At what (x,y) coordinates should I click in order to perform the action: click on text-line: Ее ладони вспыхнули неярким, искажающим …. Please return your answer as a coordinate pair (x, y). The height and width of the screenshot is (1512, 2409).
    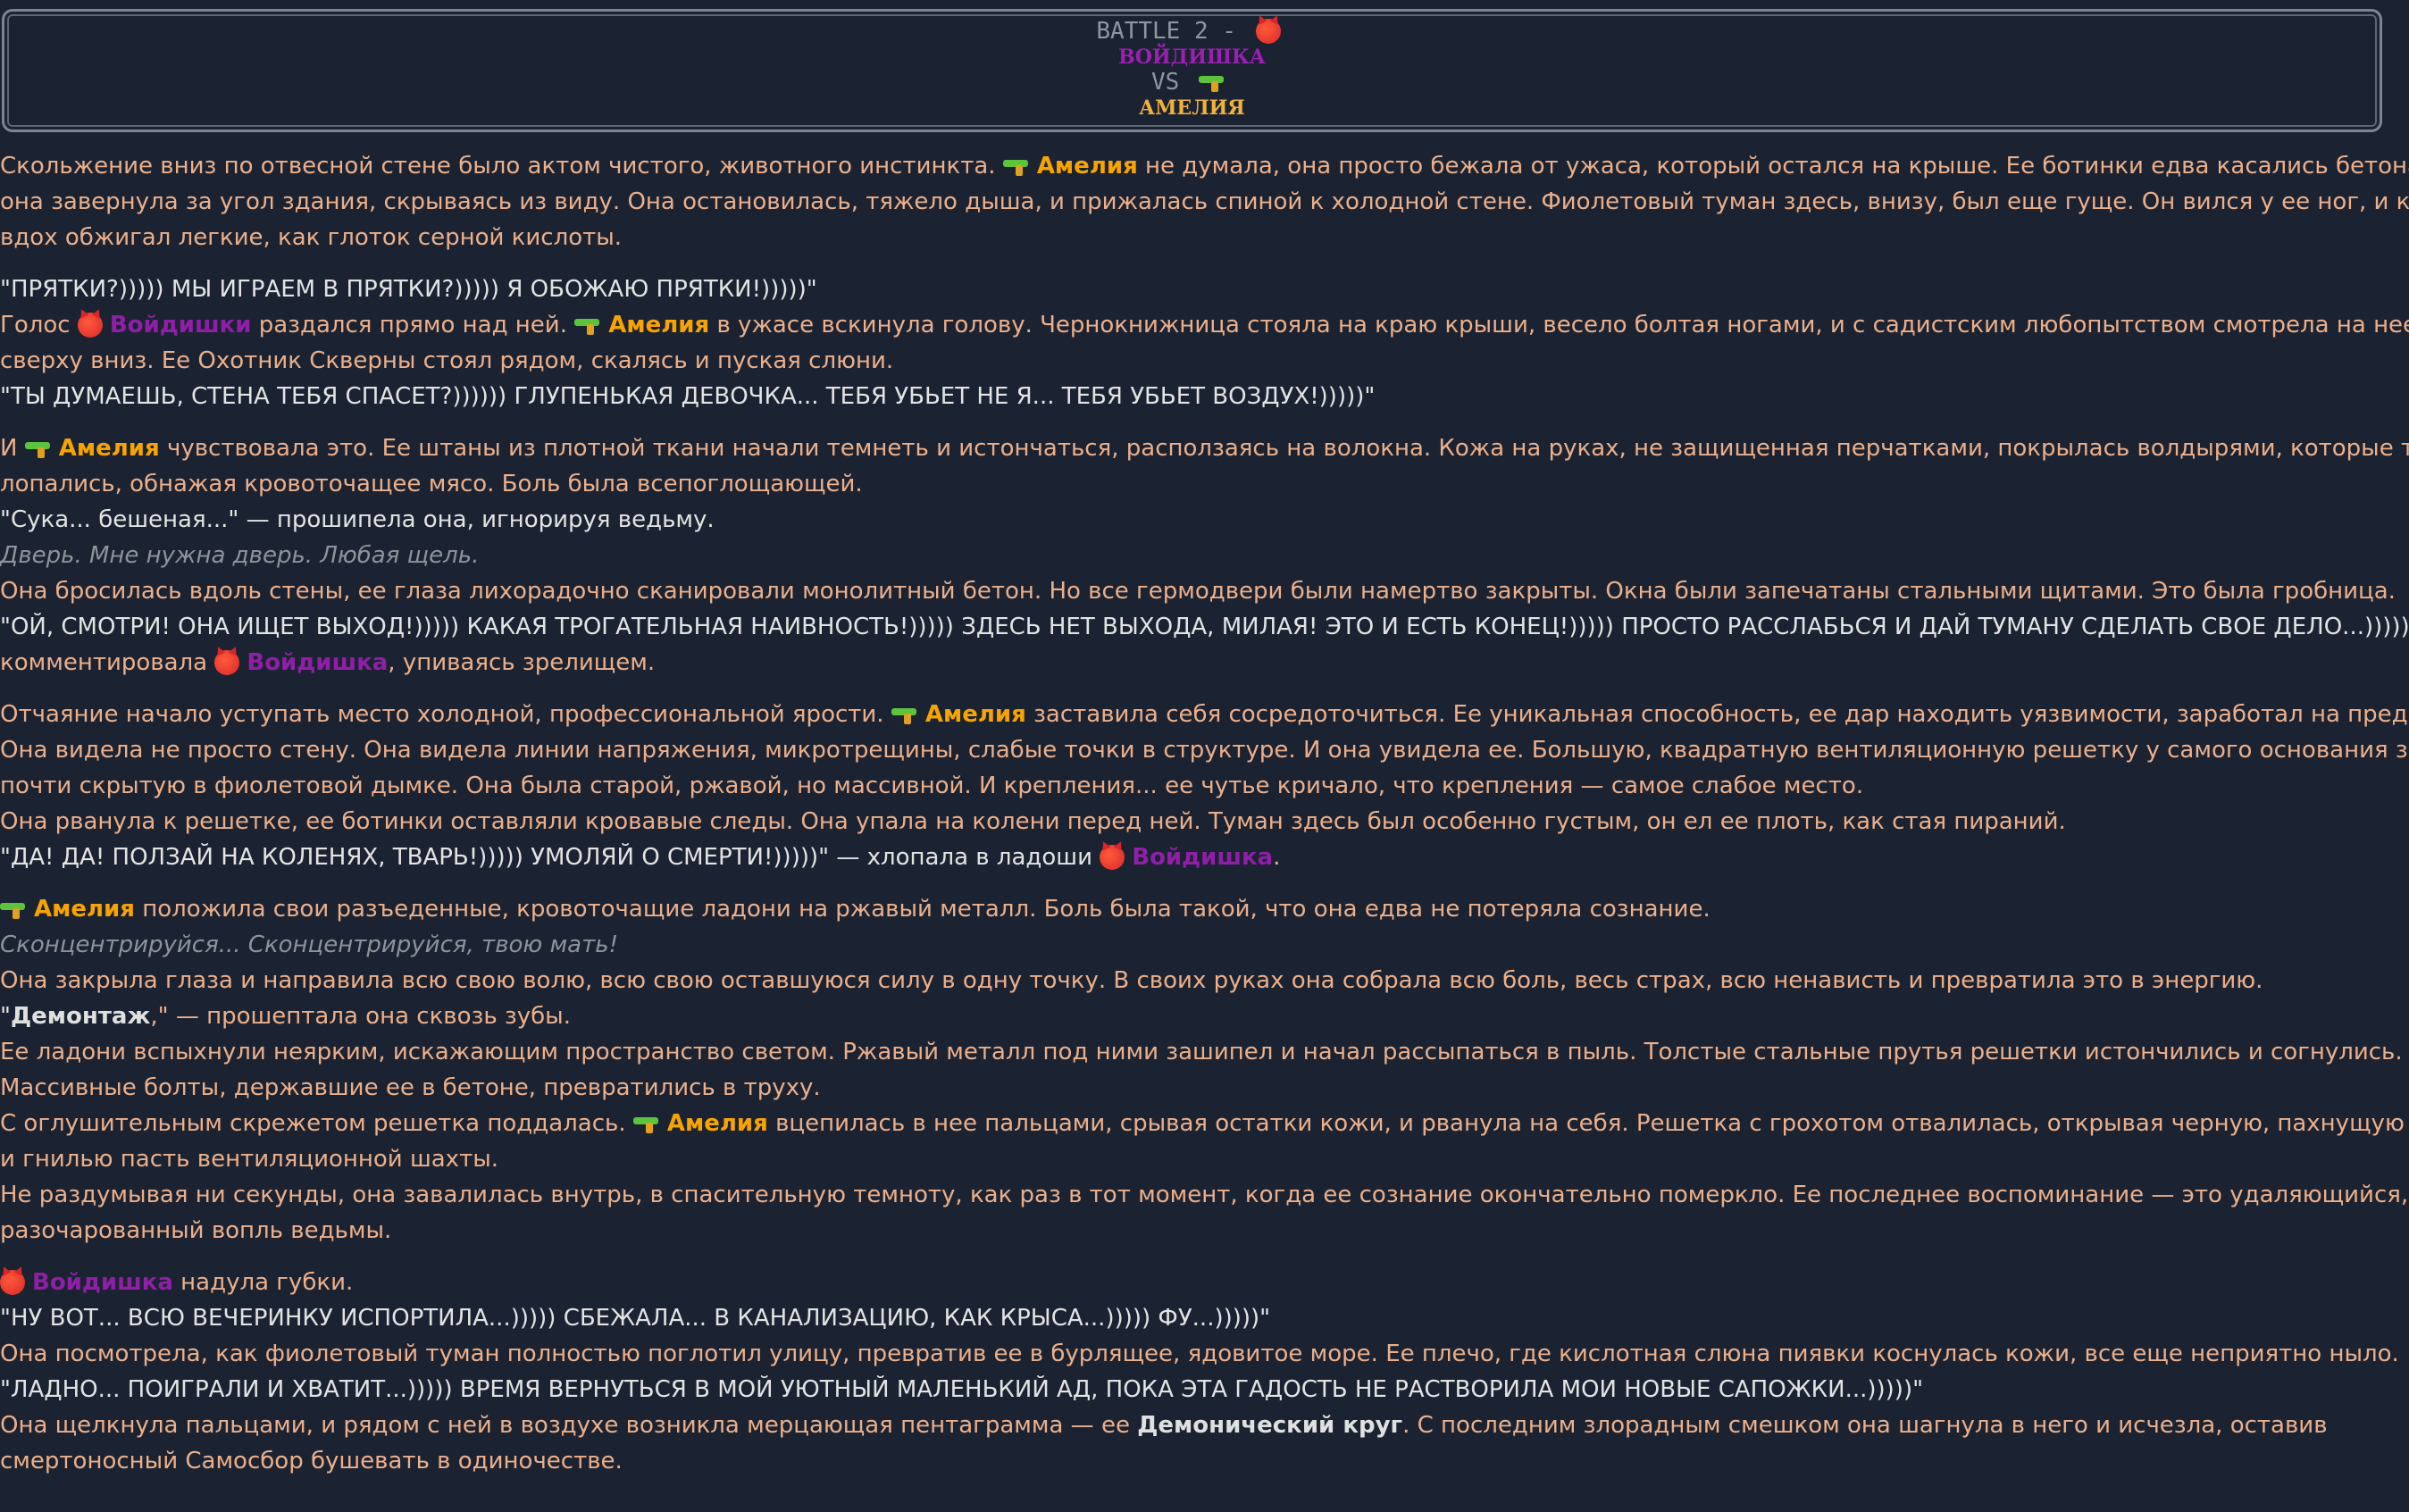
    Looking at the image, I should click on (1201, 1052).